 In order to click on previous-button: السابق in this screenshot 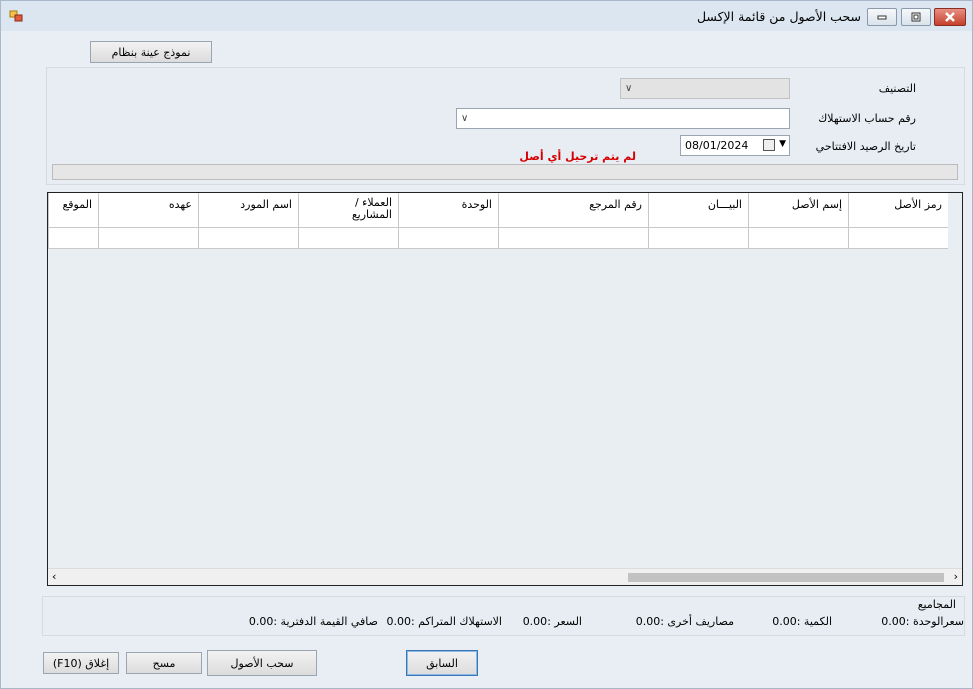, I will do `click(442, 663)`.